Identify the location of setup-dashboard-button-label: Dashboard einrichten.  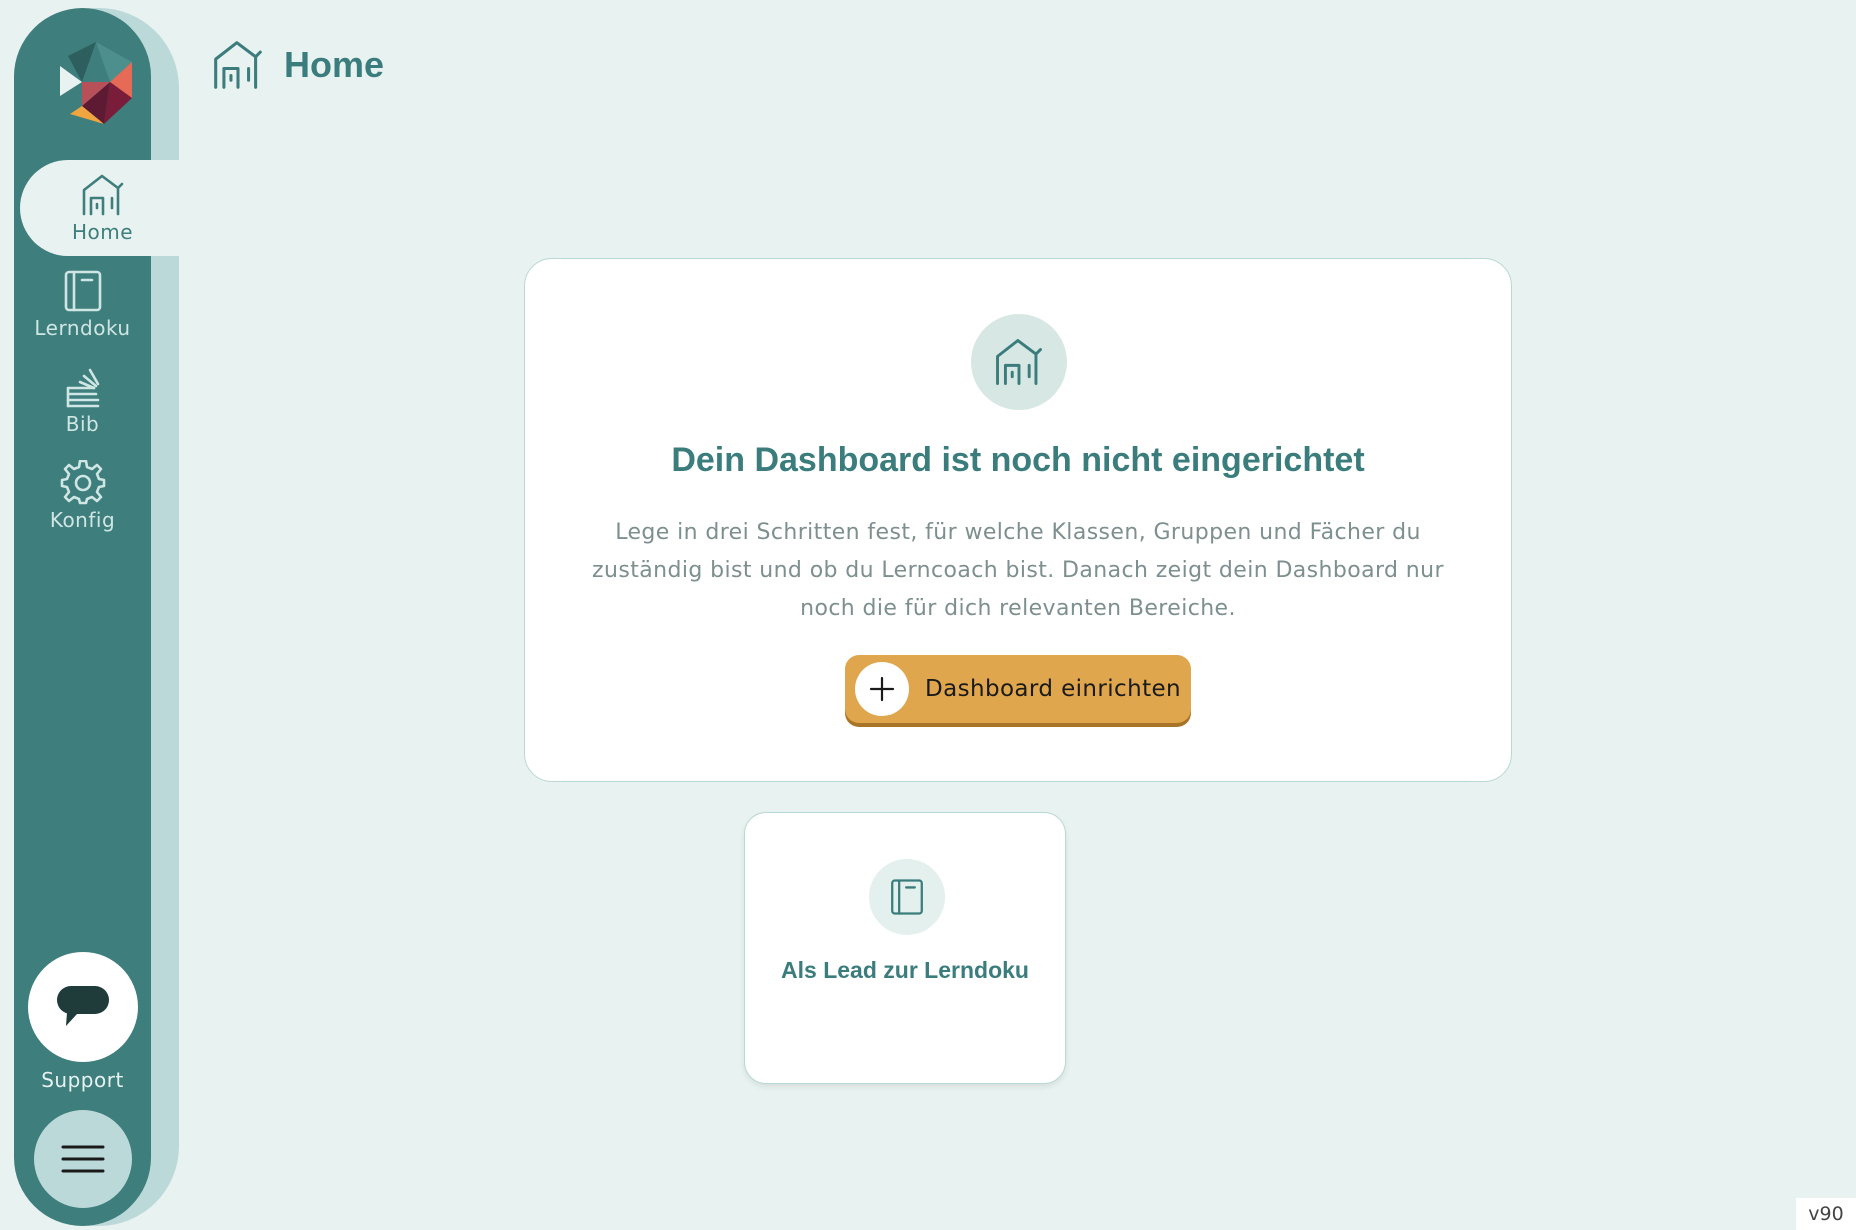
(1053, 689).